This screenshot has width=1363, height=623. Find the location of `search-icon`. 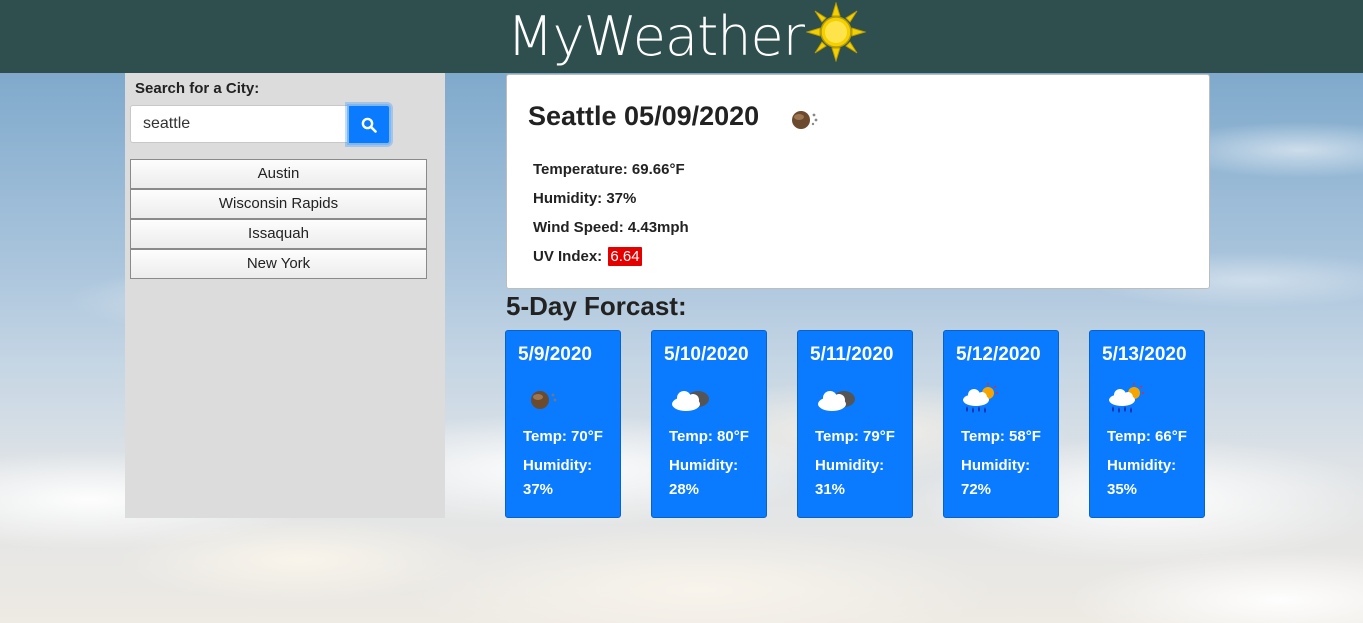

search-icon is located at coordinates (369, 125).